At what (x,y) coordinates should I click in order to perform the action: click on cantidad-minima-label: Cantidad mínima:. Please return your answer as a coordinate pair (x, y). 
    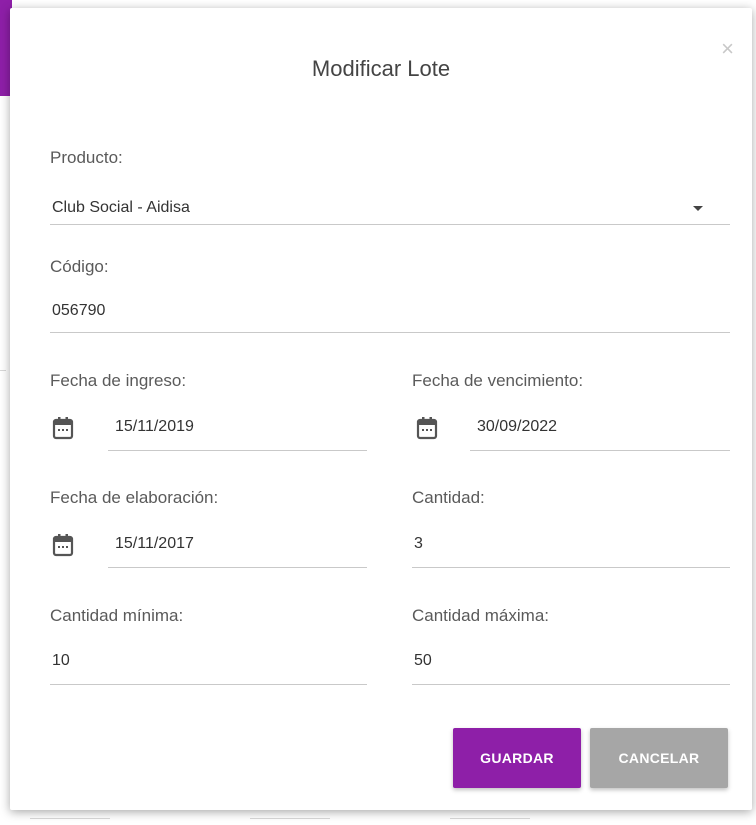
    Looking at the image, I should click on (117, 615).